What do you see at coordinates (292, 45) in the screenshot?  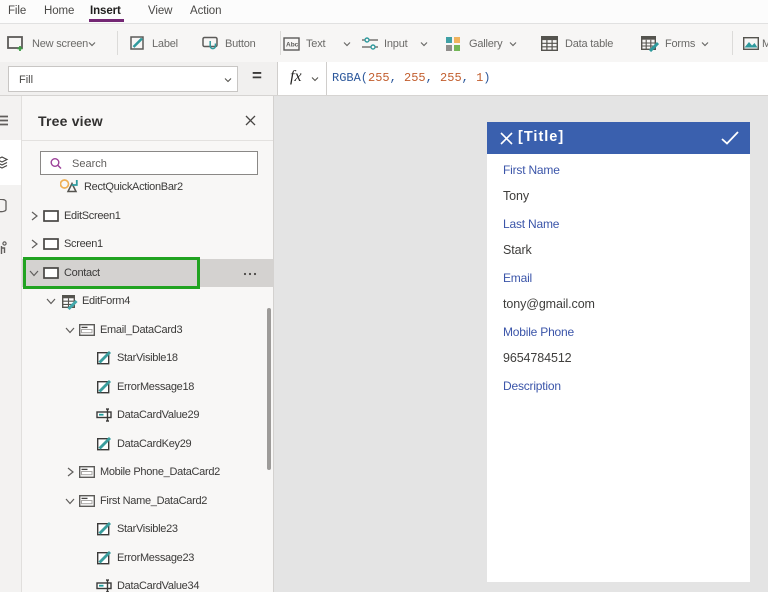 I see `svg-text: Abc` at bounding box center [292, 45].